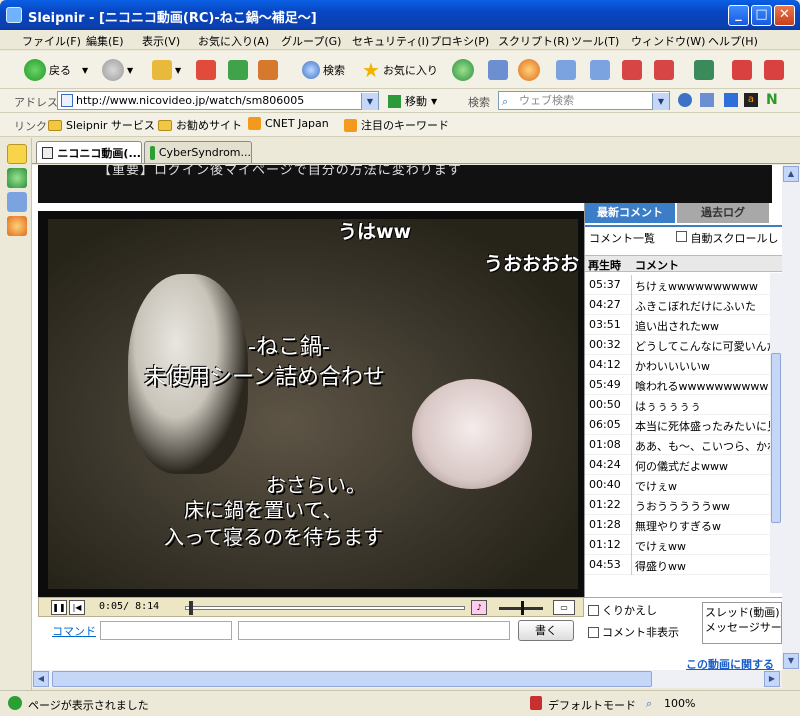 Image resolution: width=800 pixels, height=716 pixels. Describe the element at coordinates (268, 70) in the screenshot. I see `home-button` at that location.